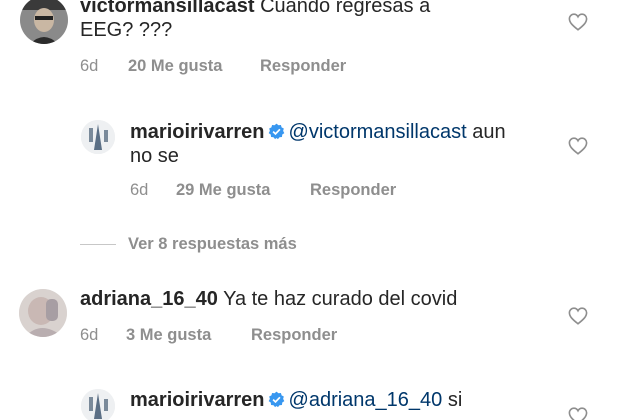 This screenshot has width=620, height=420. Describe the element at coordinates (188, 335) in the screenshot. I see `likes-count: 3 Me gusta` at that location.